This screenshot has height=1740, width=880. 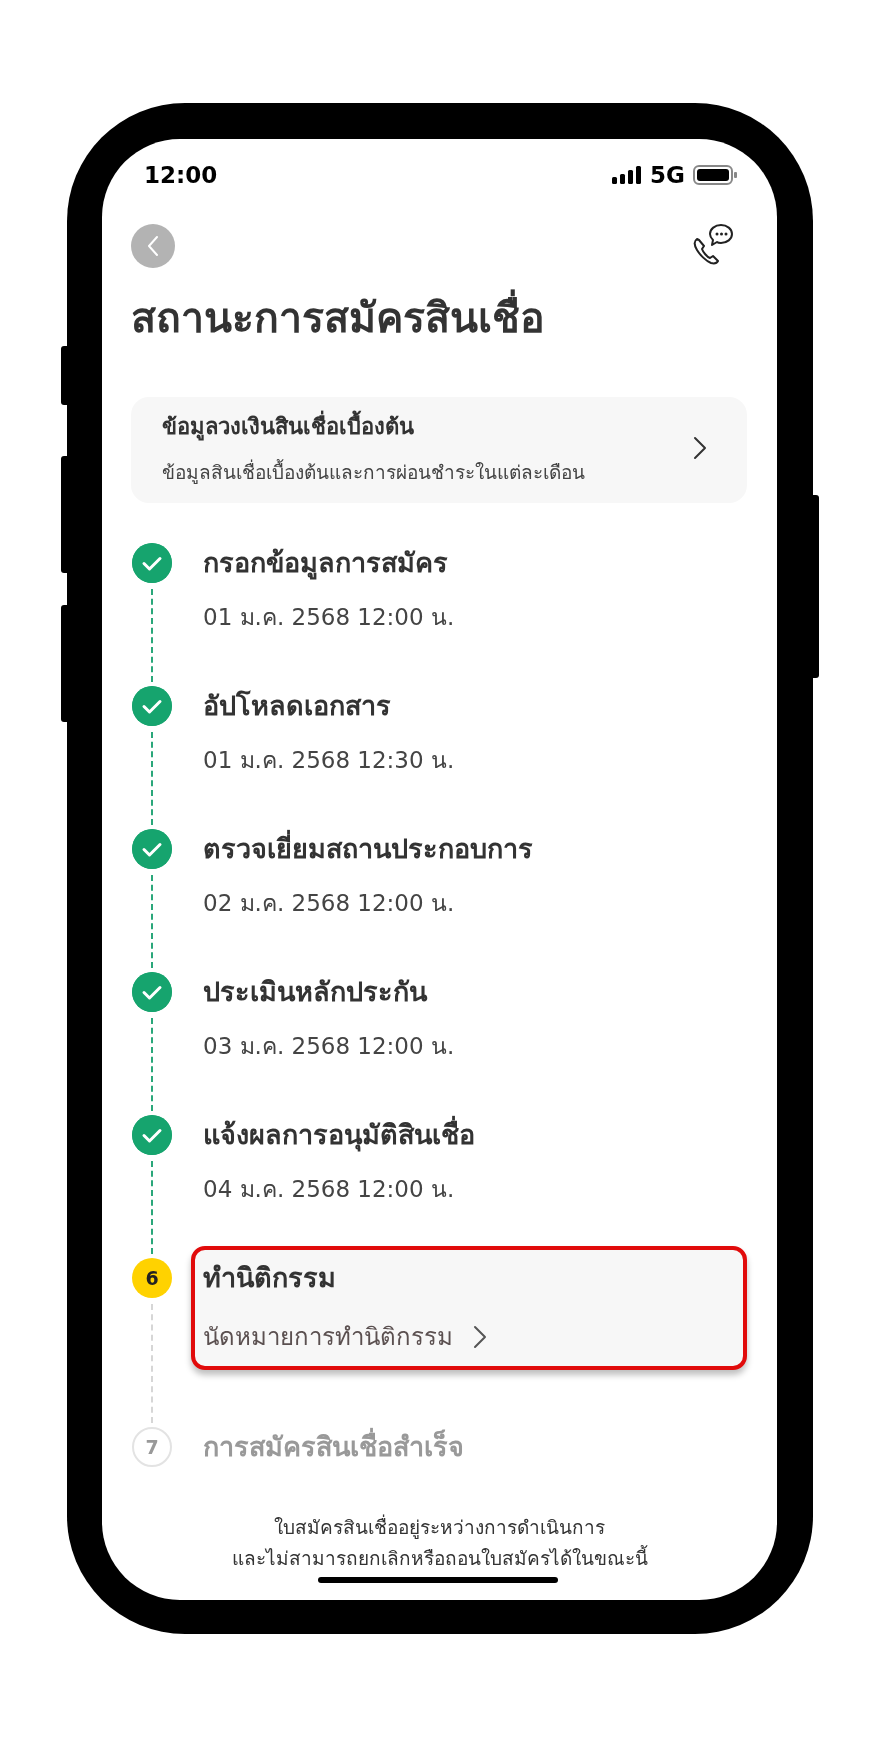 I want to click on loan-summary-card: ข้อมูลวงเงินสินเชื่อเบื้องต้น ข้อมูลสินเชื่อเบื้องต้นและการผ่อนชำระในแต่ละเดือน, so click(x=439, y=450).